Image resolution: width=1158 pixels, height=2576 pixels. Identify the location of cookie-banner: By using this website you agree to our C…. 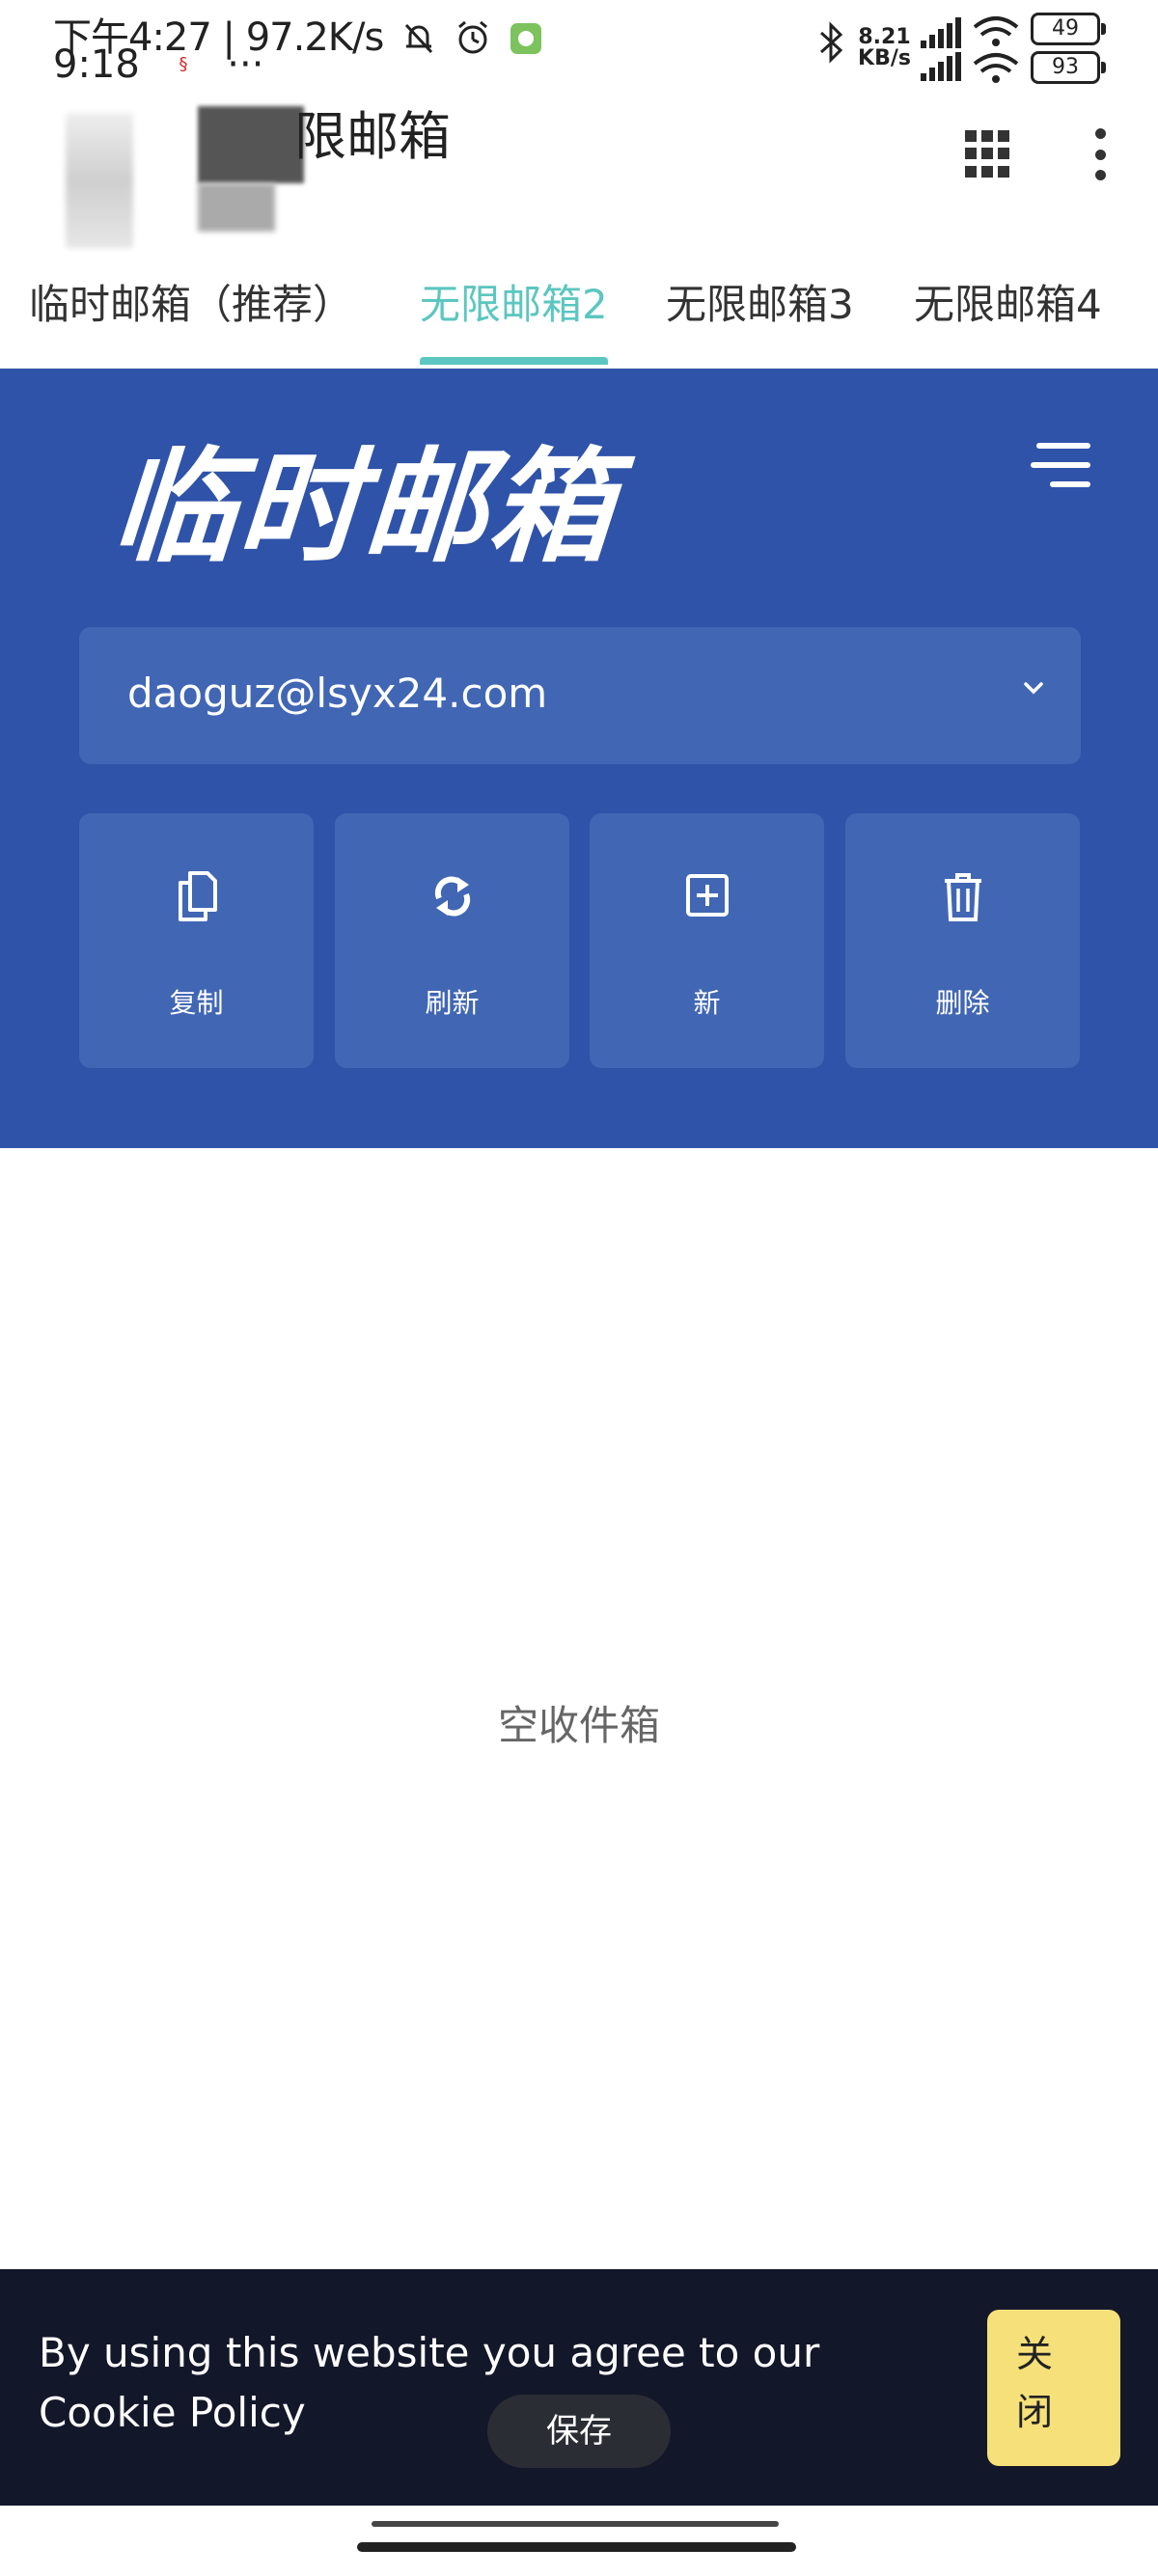
(579, 2388).